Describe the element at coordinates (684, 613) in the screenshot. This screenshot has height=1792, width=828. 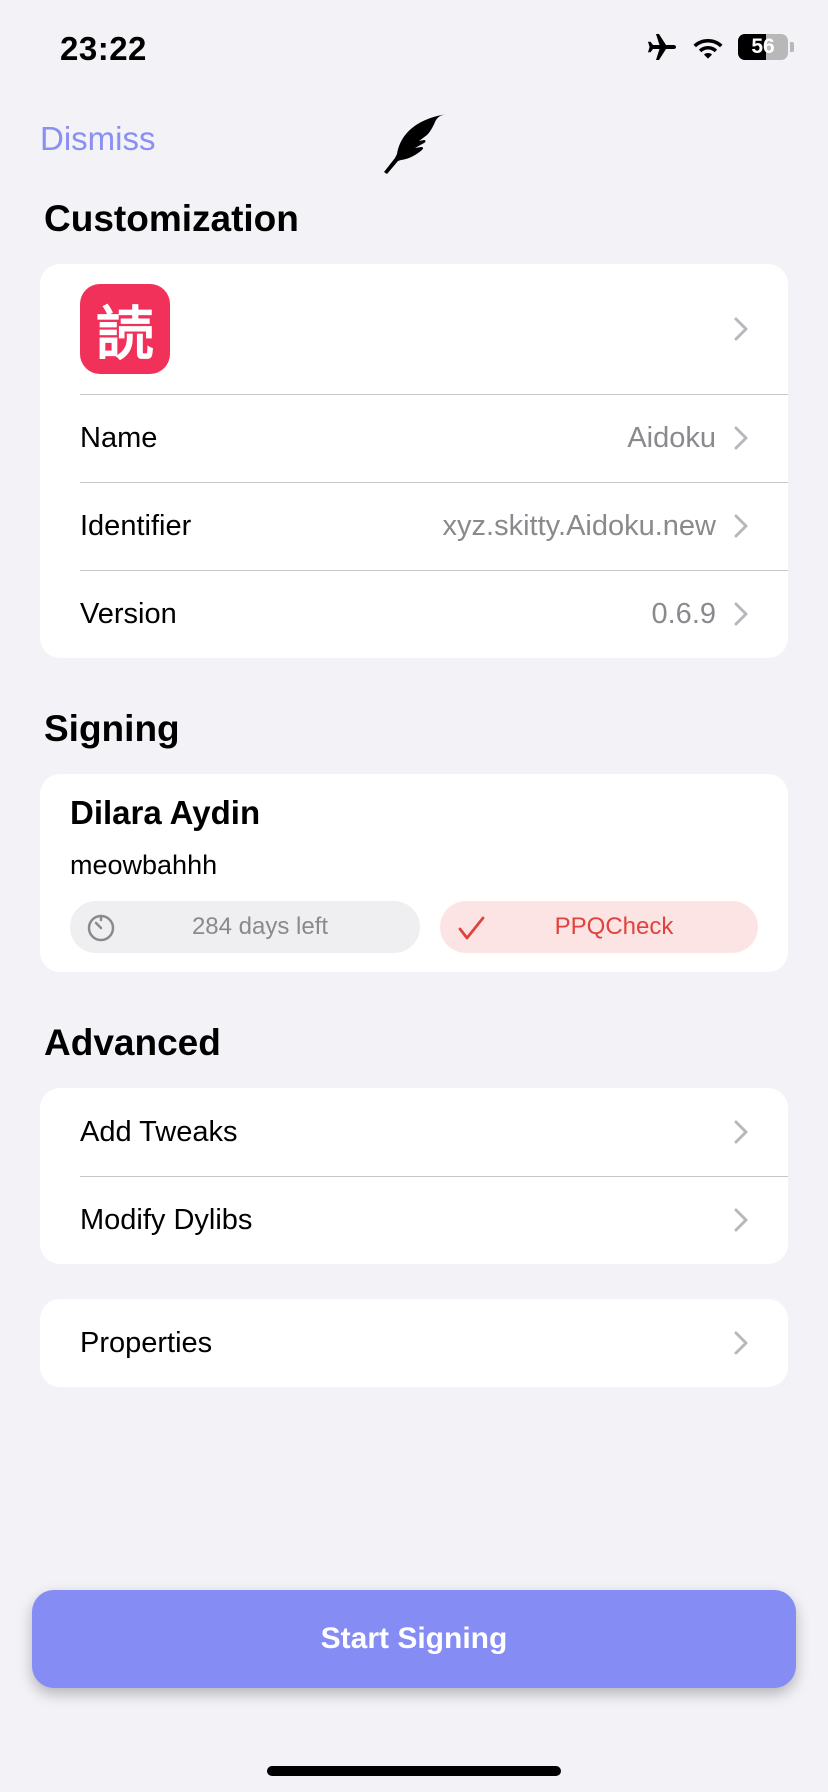
I see `version-value: 0.6.9` at that location.